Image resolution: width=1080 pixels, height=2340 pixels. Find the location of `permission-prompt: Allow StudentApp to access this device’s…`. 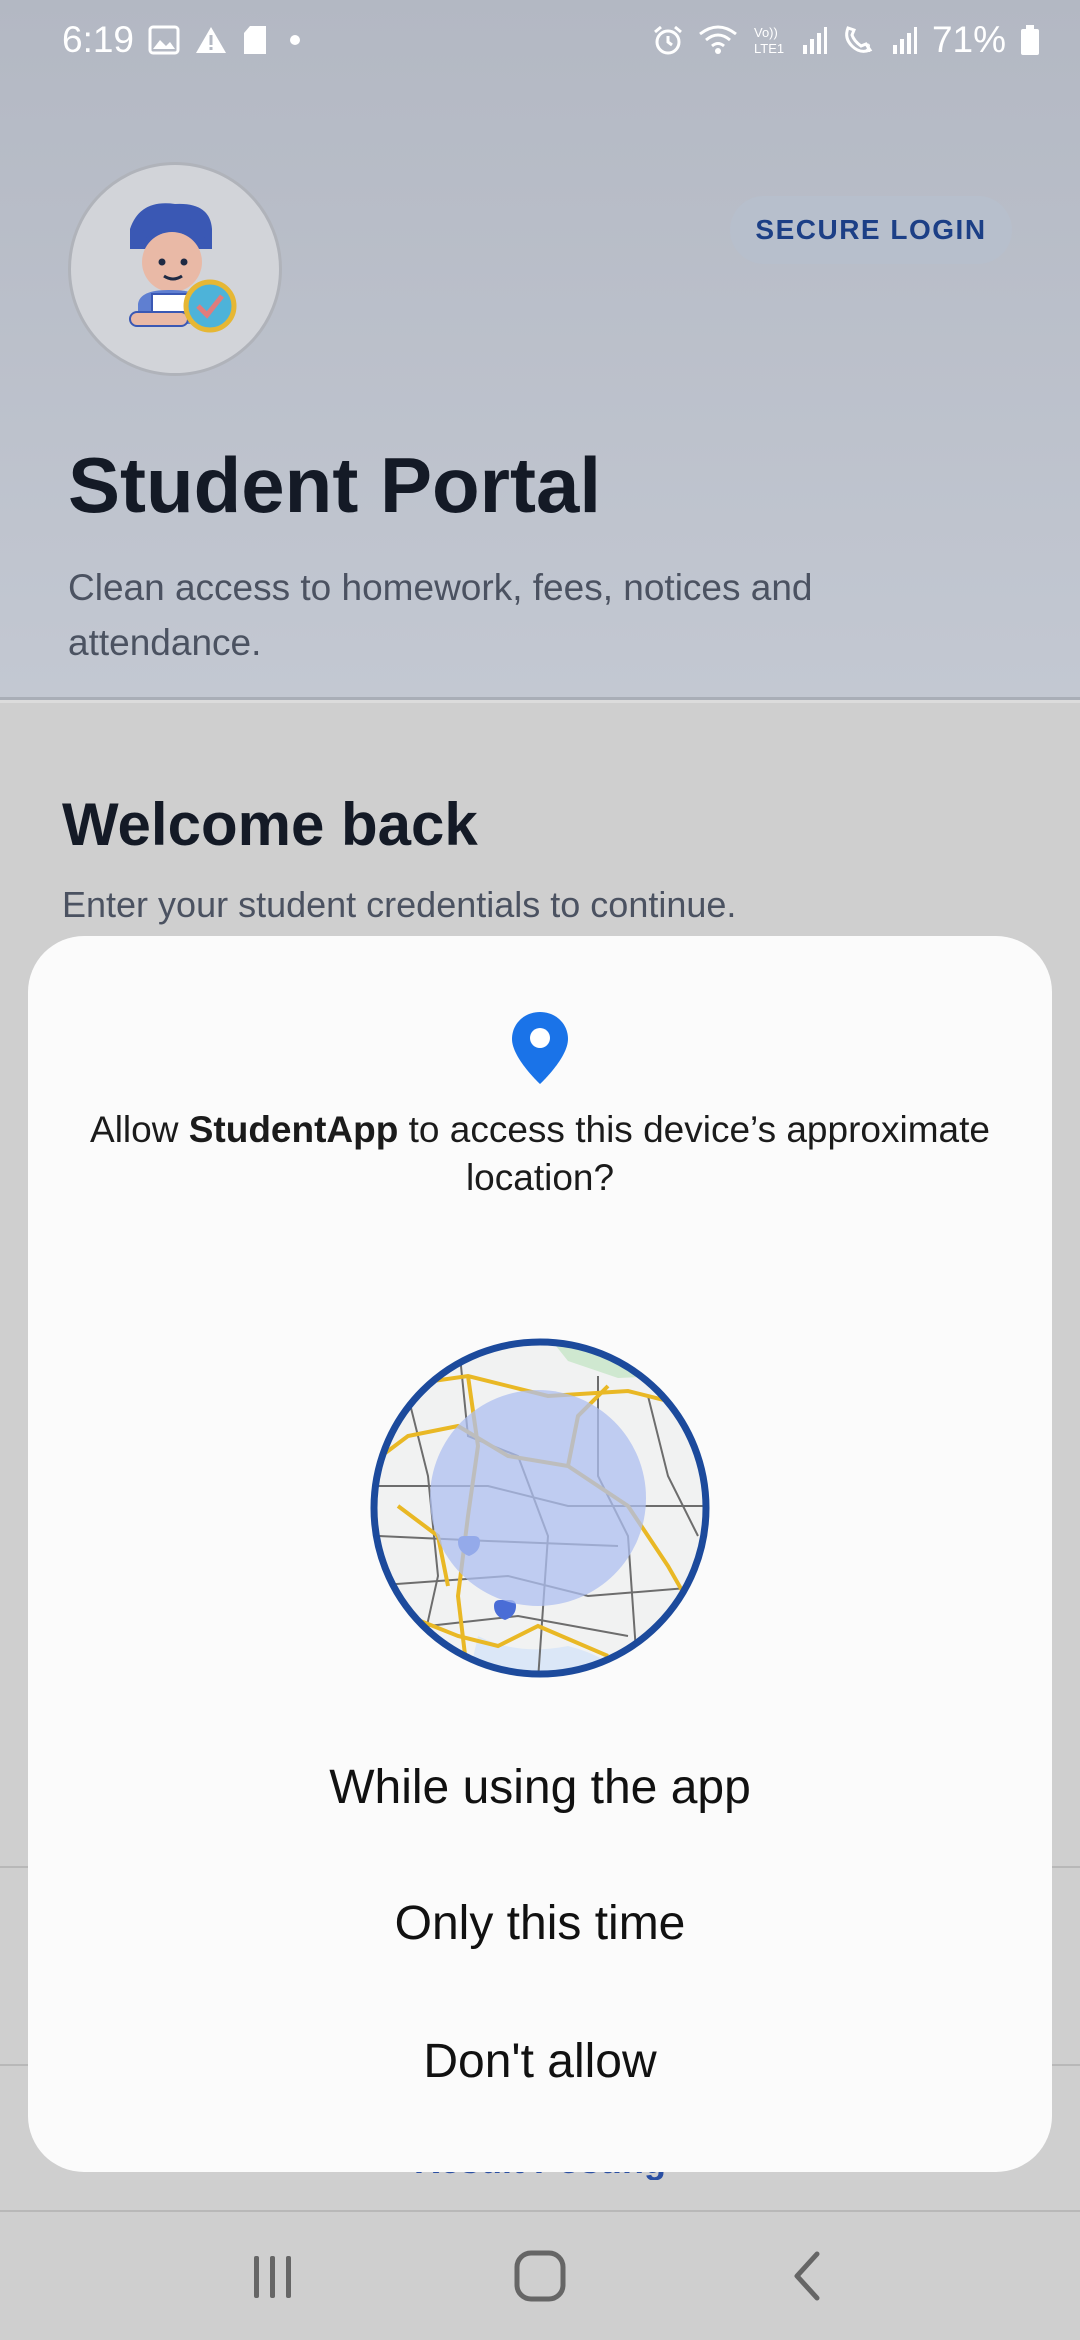

permission-prompt: Allow StudentApp to access this device’s… is located at coordinates (540, 1154).